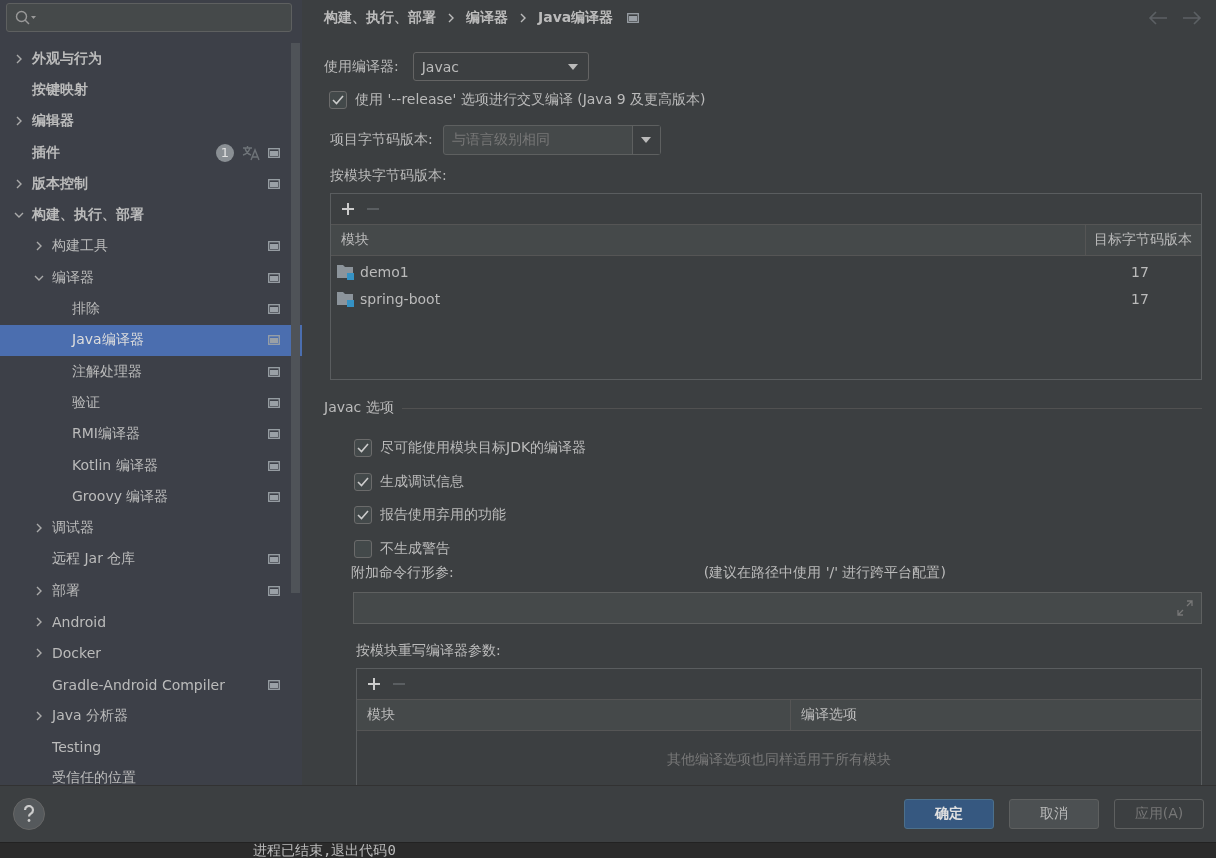 The height and width of the screenshot is (858, 1216). What do you see at coordinates (949, 814) in the screenshot?
I see `dialog-button: 确定` at bounding box center [949, 814].